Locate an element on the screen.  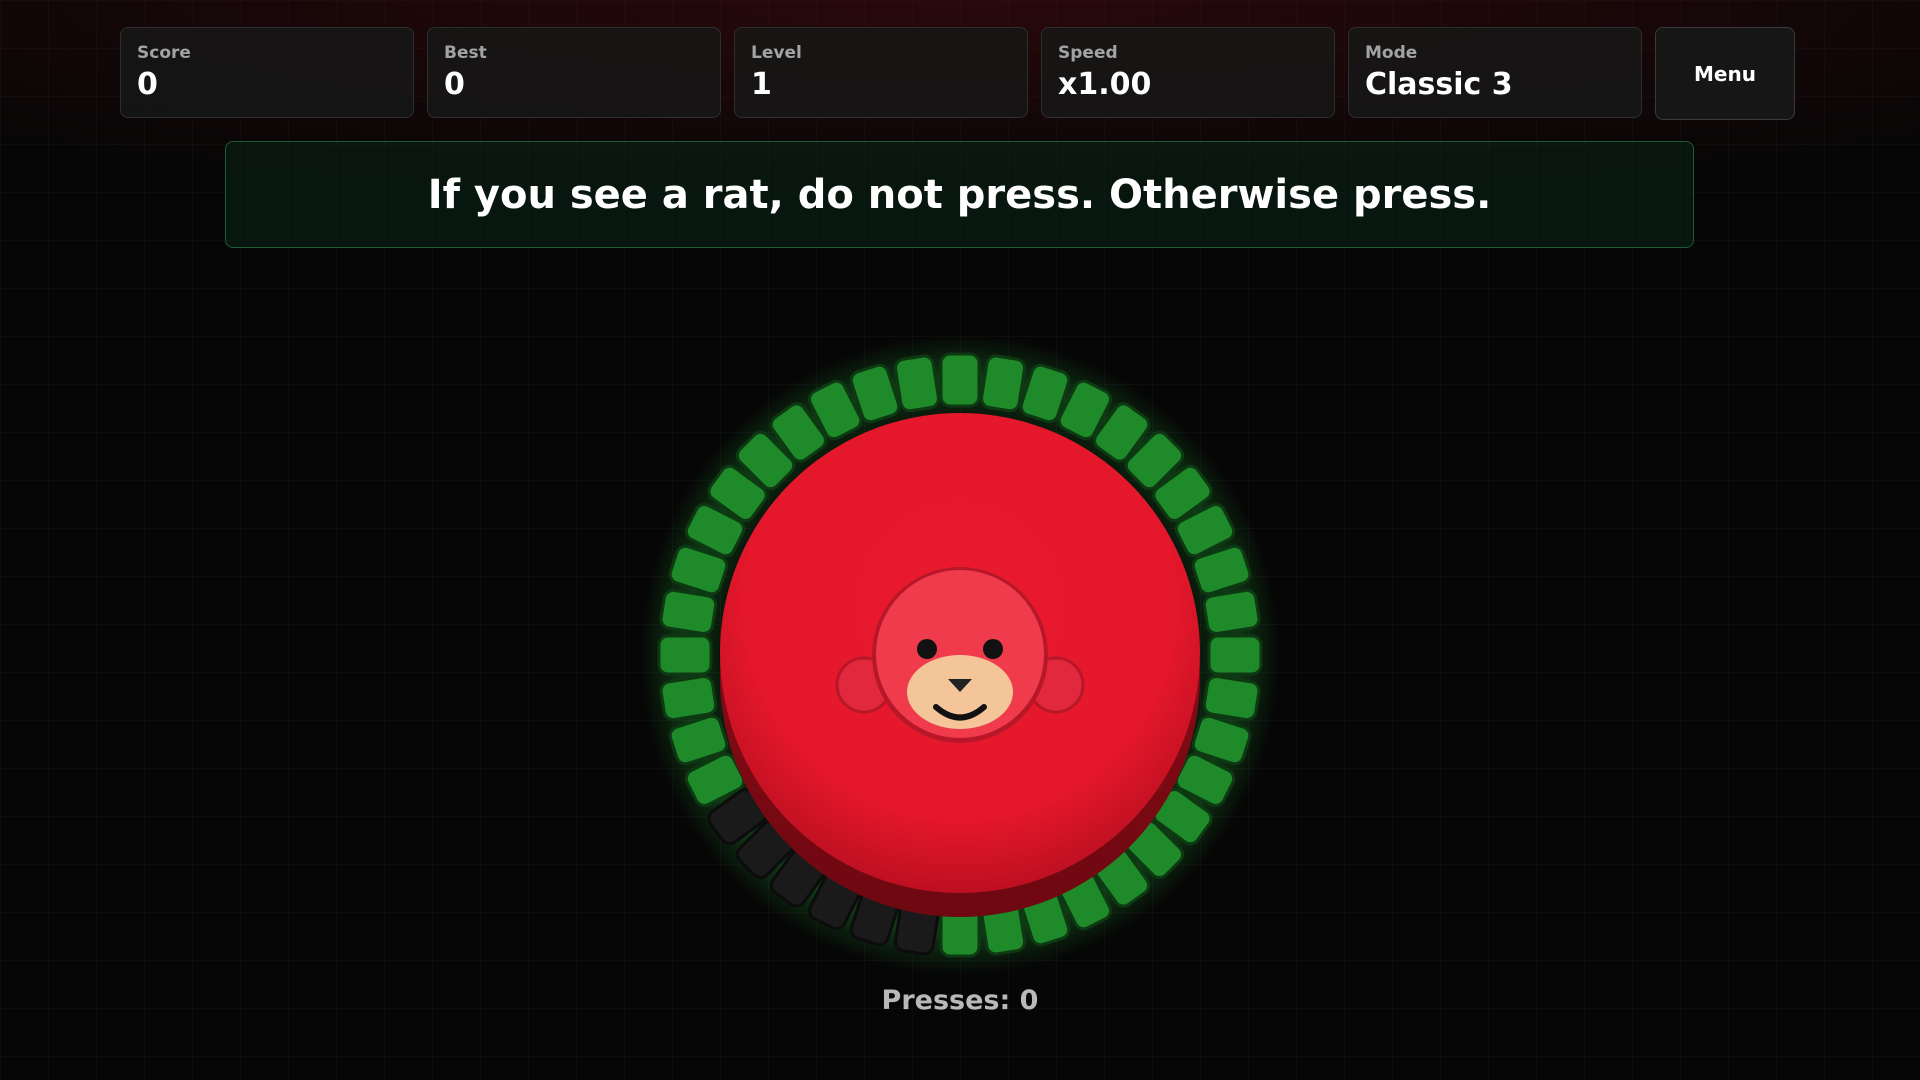
score-stat: Score 0 is located at coordinates (267, 72).